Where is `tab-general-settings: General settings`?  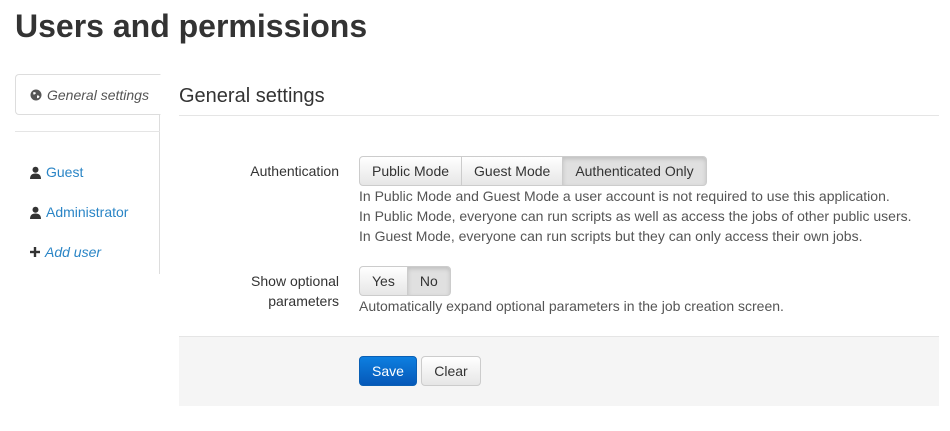
tab-general-settings: General settings is located at coordinates (88, 94).